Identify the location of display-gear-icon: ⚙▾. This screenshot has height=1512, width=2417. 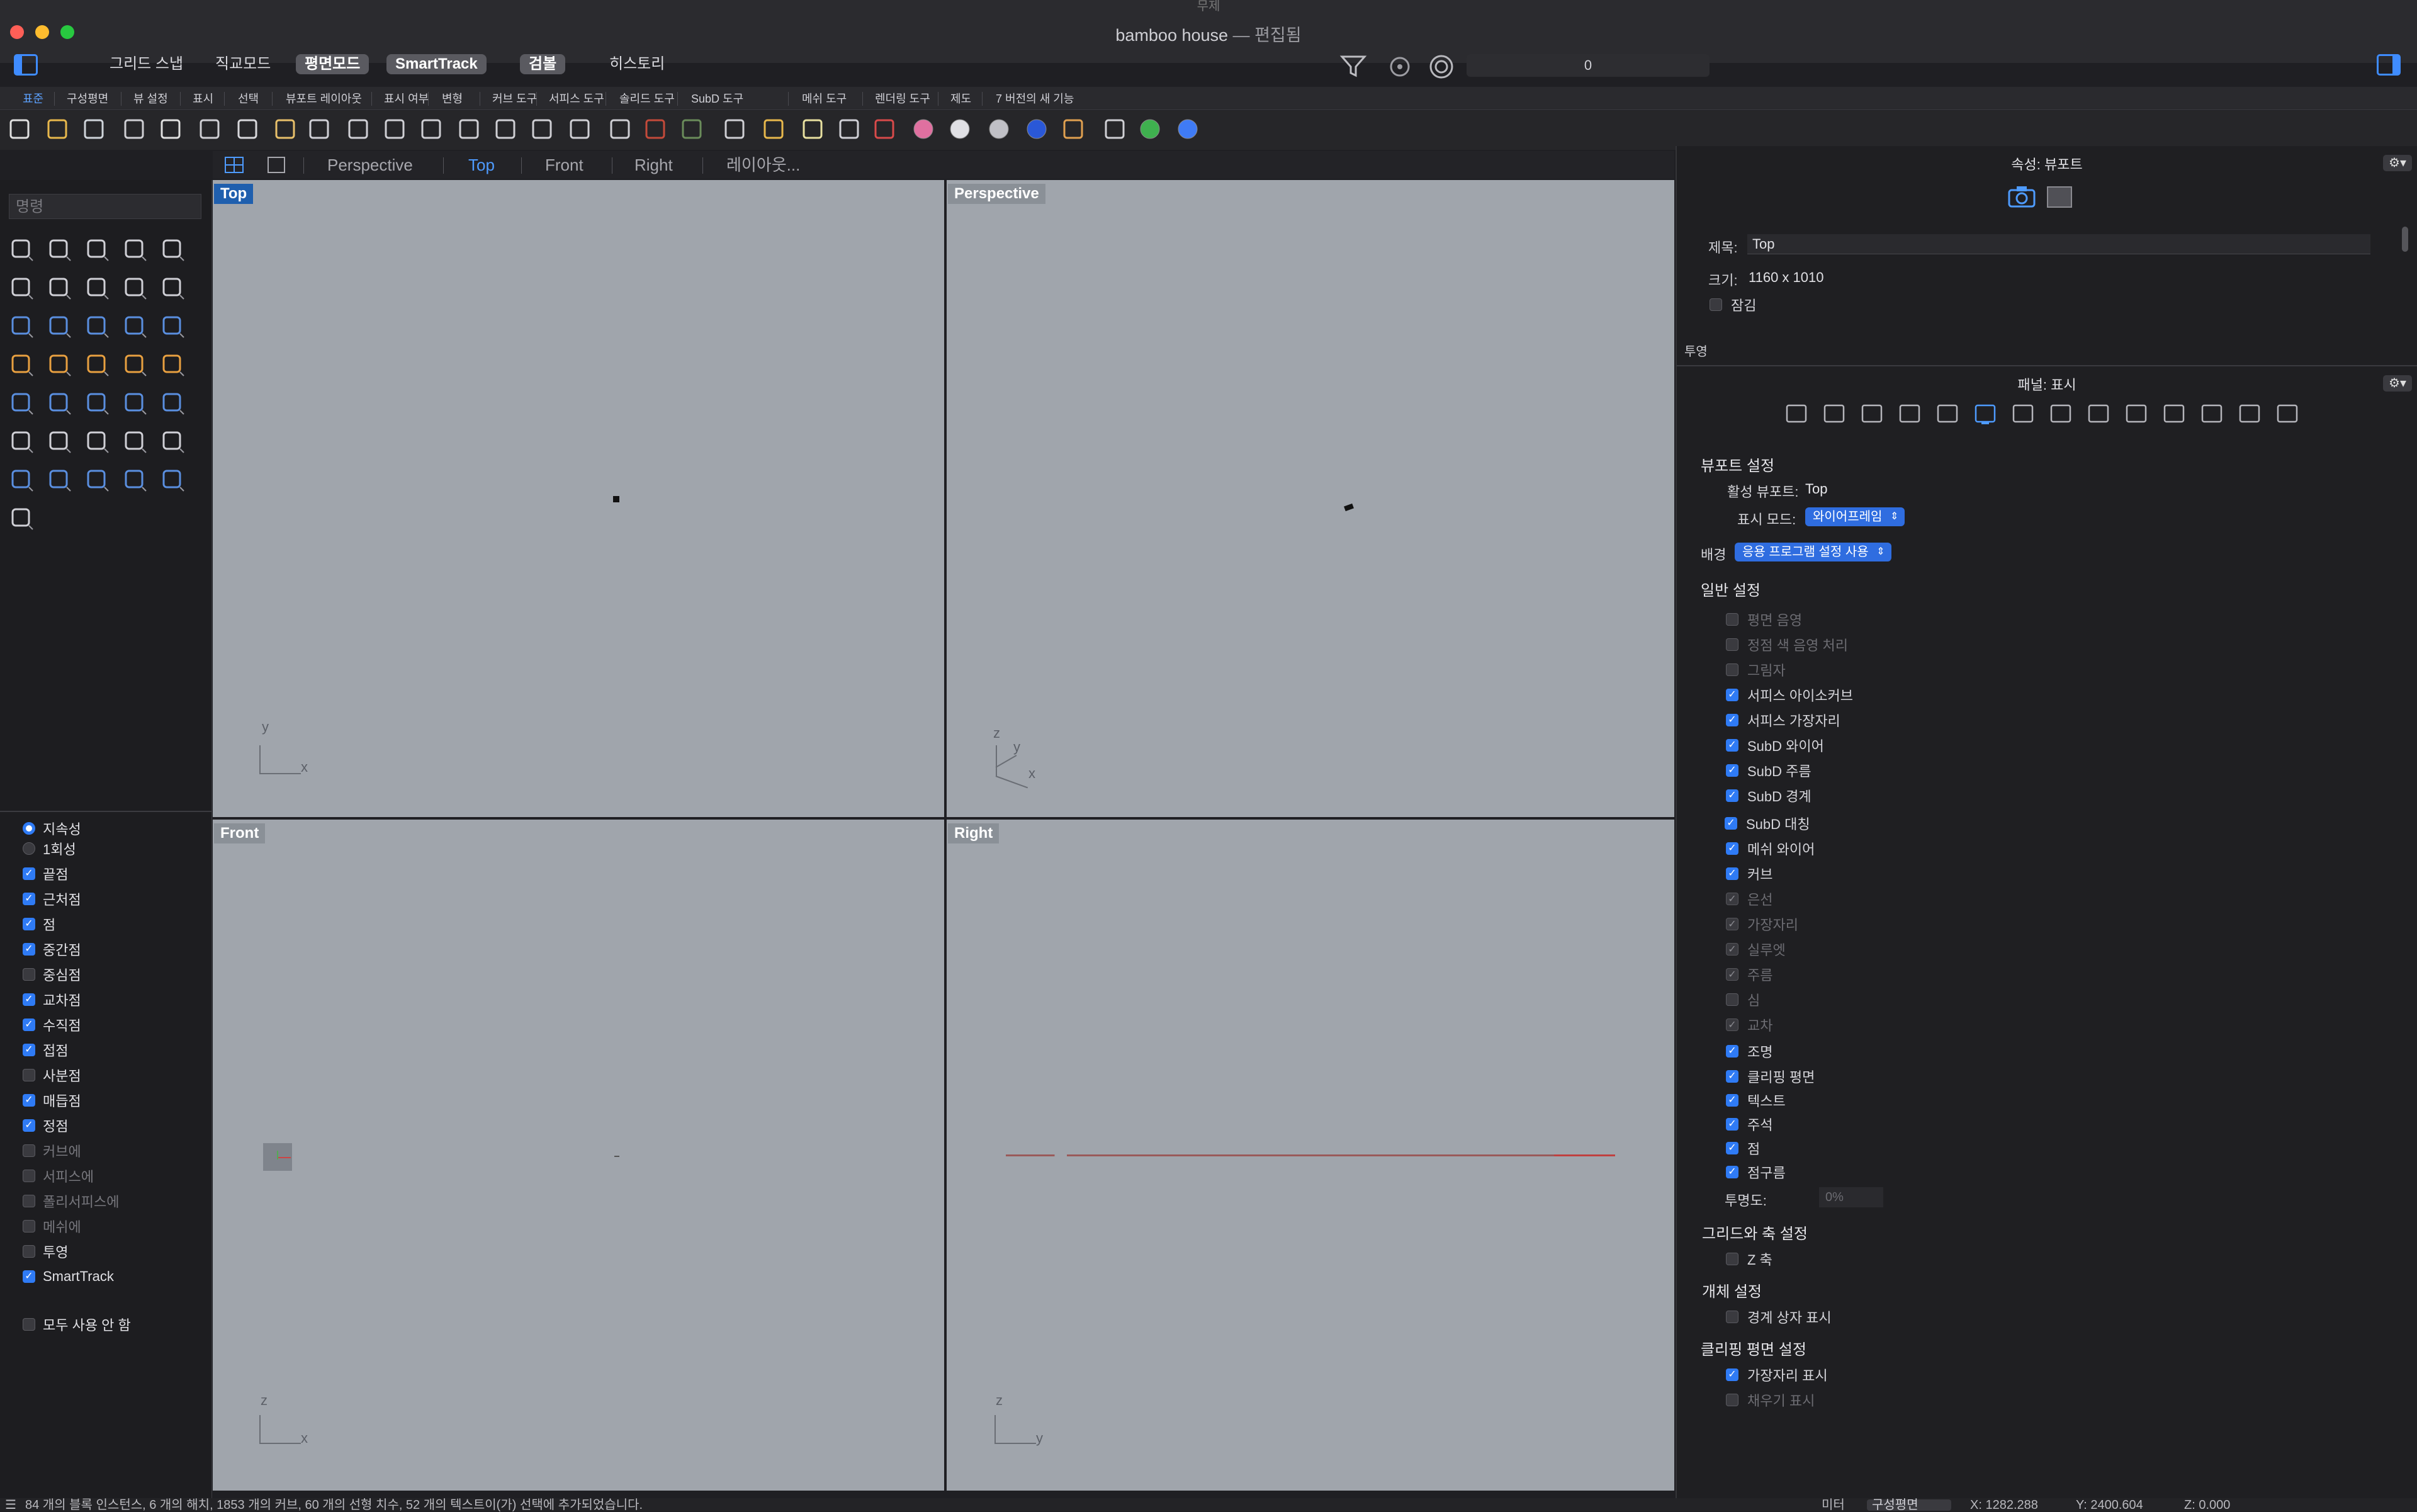
(2397, 383).